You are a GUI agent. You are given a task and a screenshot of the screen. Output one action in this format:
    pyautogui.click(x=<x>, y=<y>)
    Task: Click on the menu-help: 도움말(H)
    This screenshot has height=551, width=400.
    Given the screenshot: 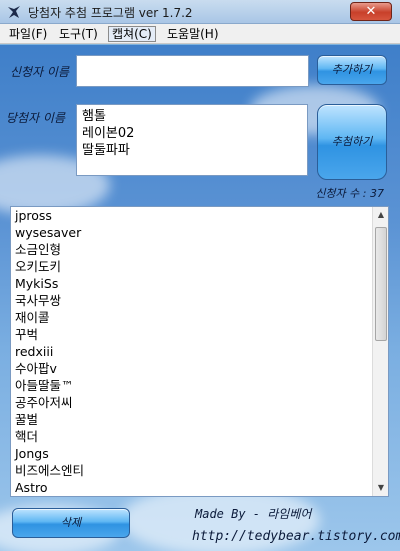 What is the action you would take?
    pyautogui.click(x=193, y=34)
    